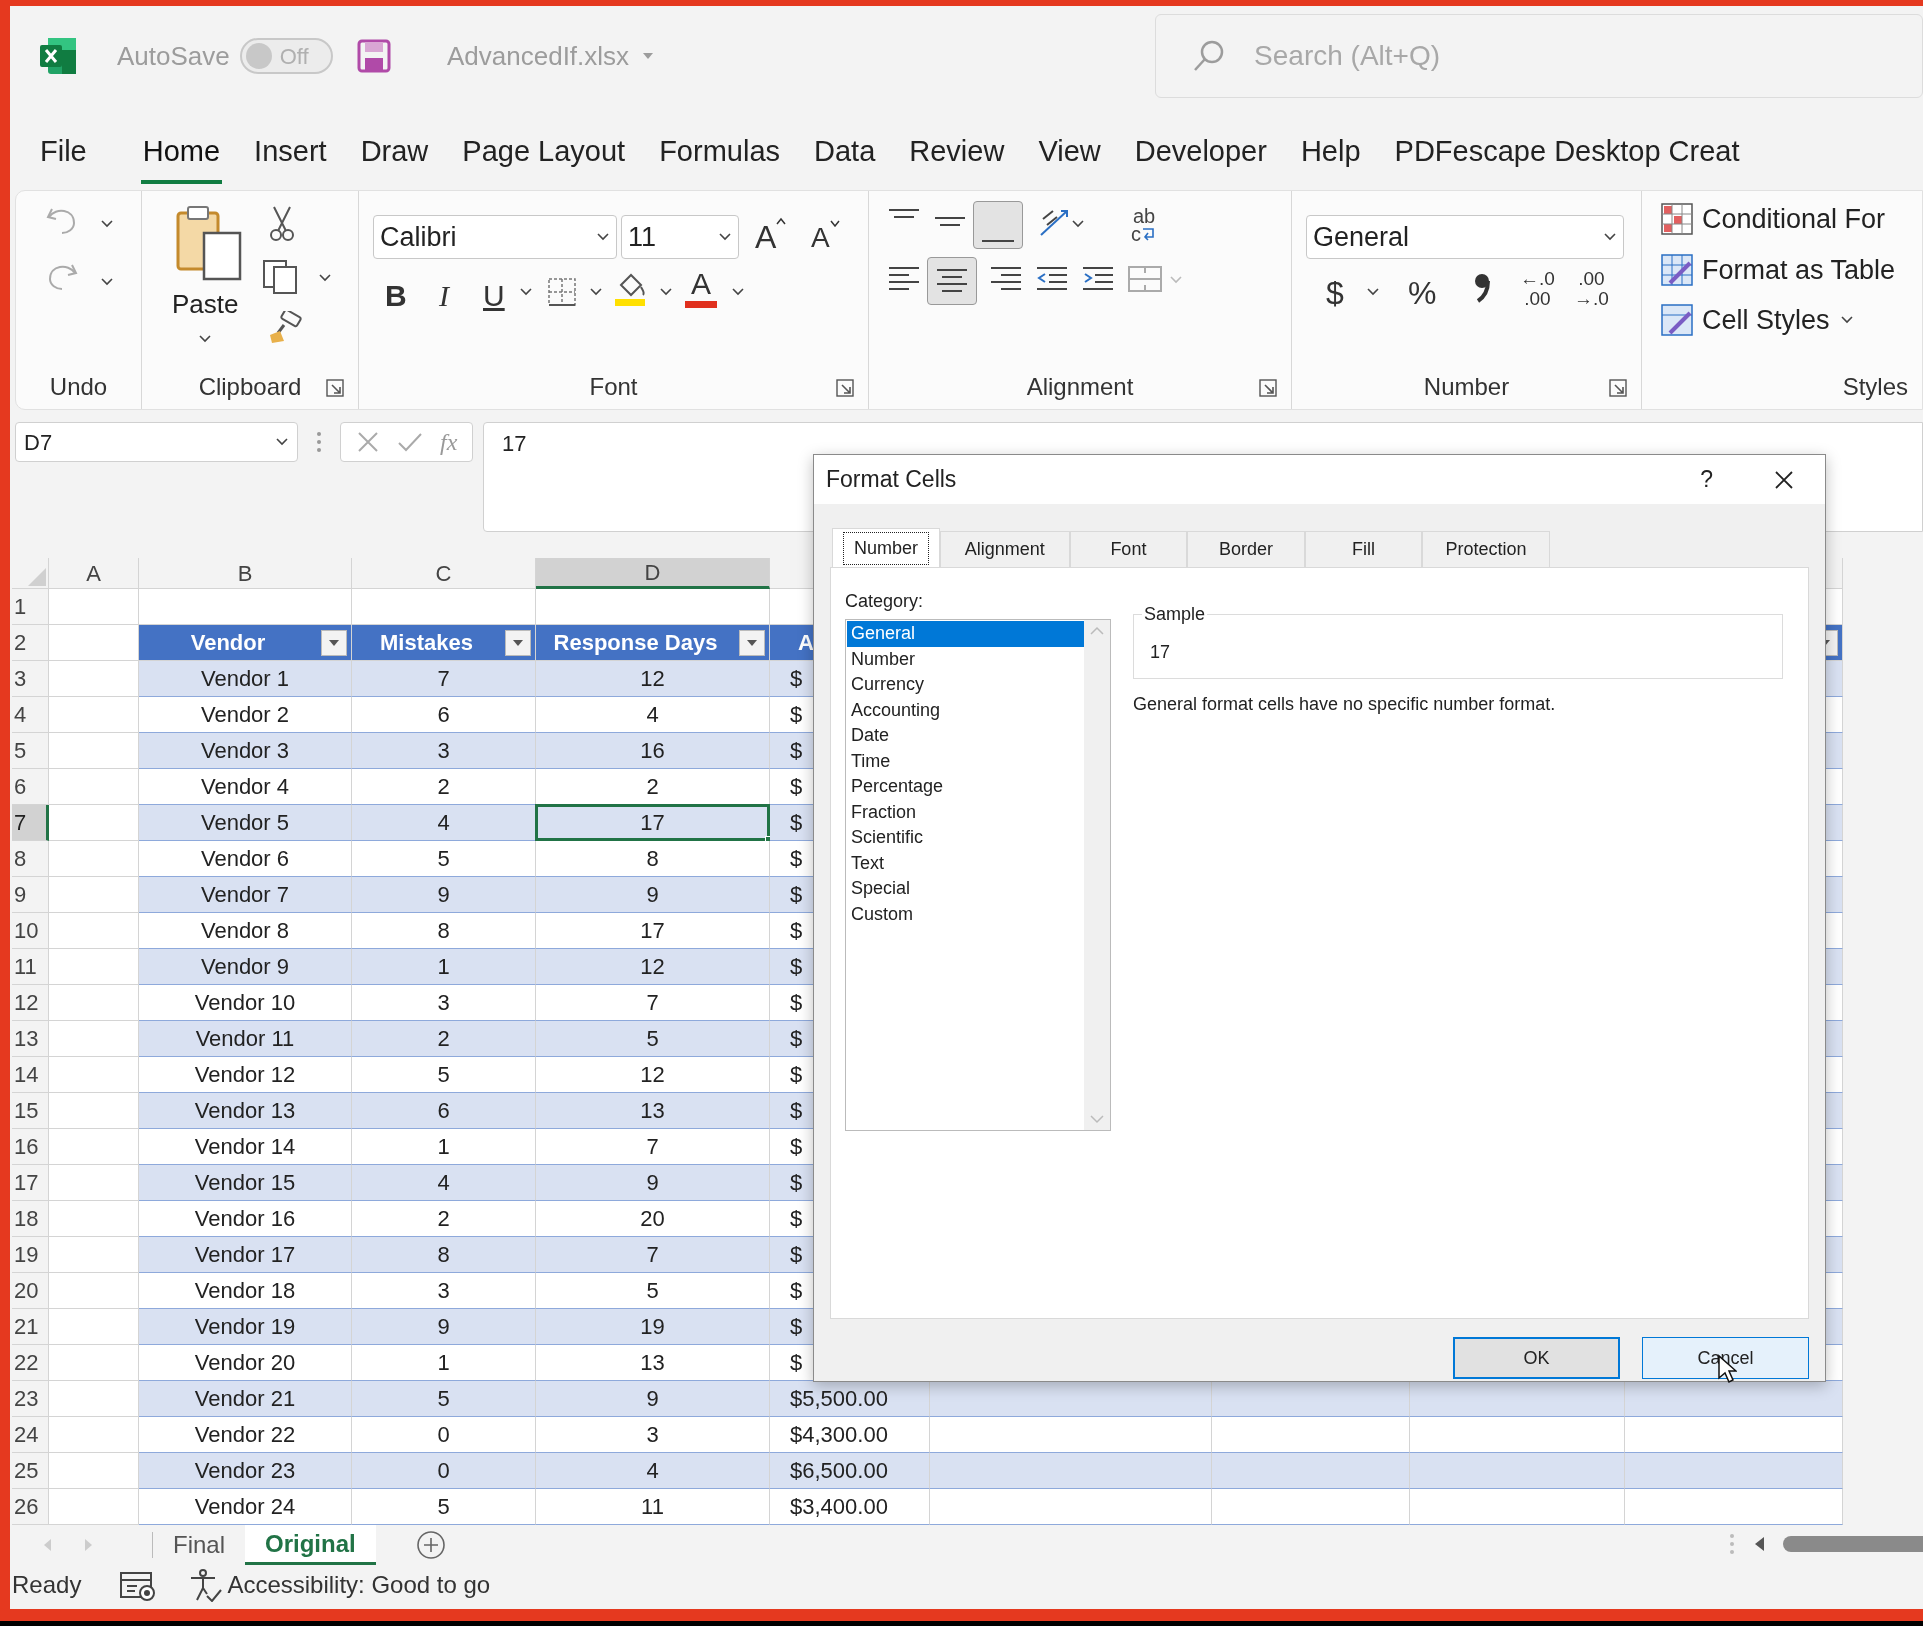 This screenshot has height=1626, width=1923. I want to click on table-header-cell: Vendor, so click(245, 643).